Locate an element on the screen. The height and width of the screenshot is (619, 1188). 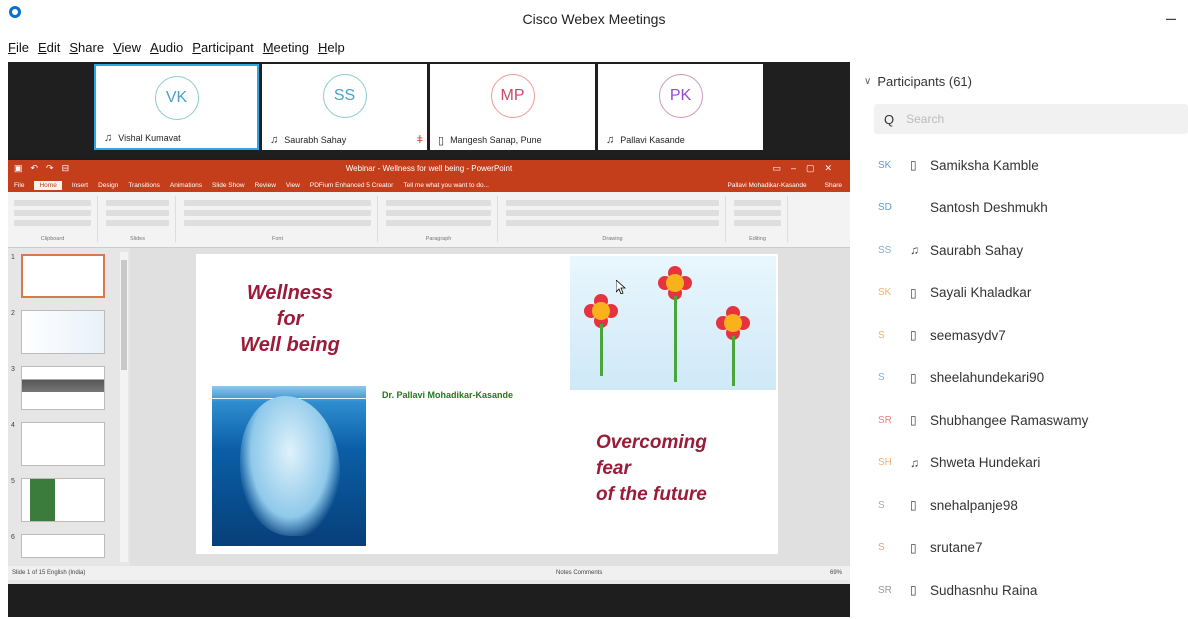
participant-name: snehalpanje98 is located at coordinates (974, 505).